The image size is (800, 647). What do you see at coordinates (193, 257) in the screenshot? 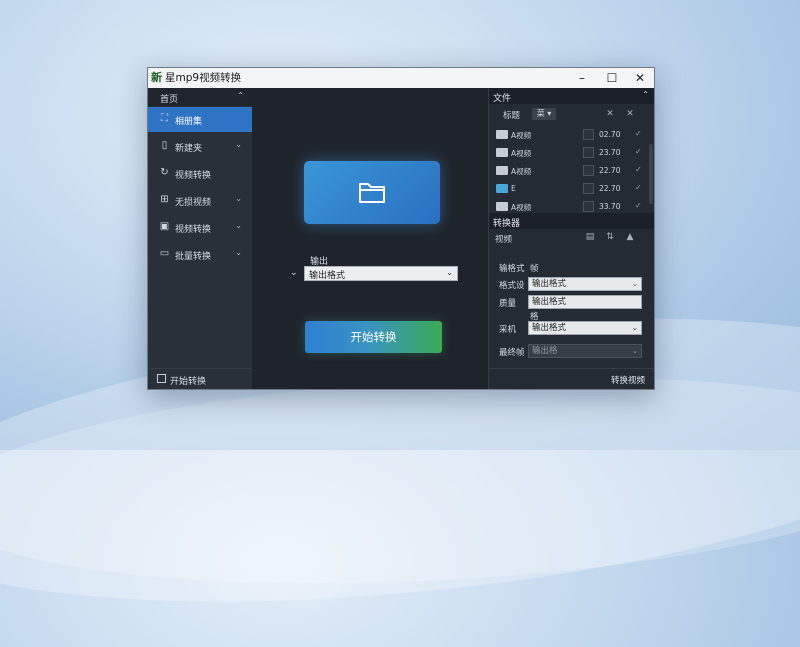
I see `sidebar-item-label: 批量转换` at bounding box center [193, 257].